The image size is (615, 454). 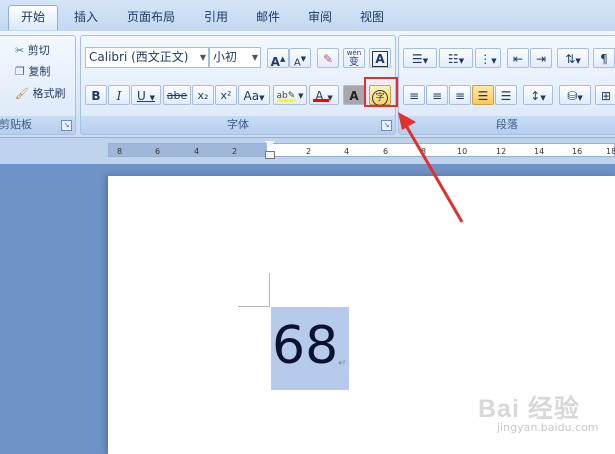 I want to click on font-name-value: Calibri (西文正文), so click(x=139, y=57).